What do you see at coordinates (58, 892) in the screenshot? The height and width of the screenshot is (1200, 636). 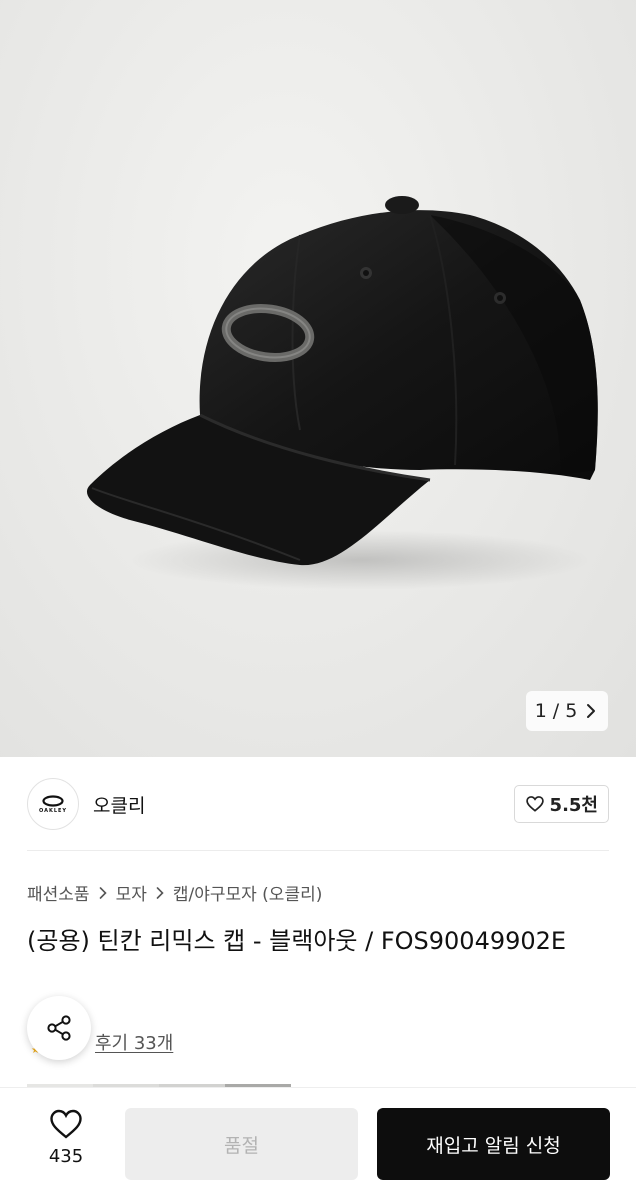 I see `breadcrumb-item: 패션소품` at bounding box center [58, 892].